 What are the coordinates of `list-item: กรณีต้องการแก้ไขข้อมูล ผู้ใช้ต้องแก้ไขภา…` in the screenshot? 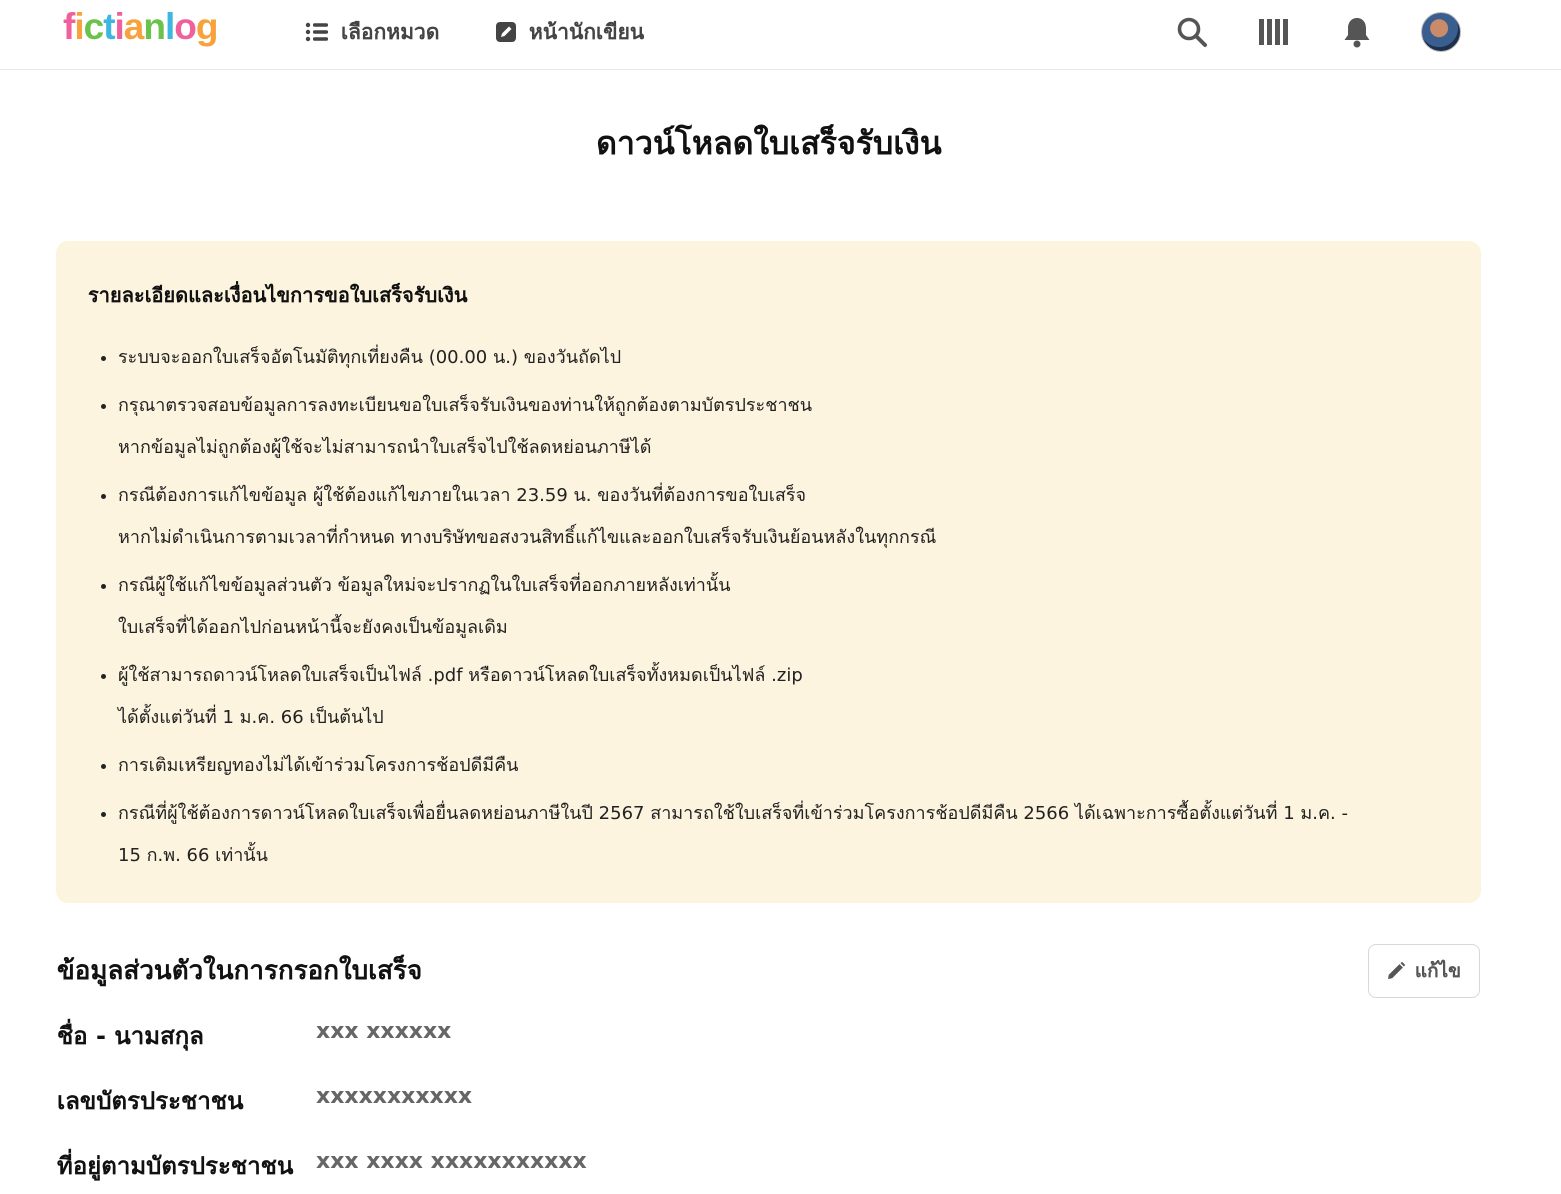 It's located at (788, 517).